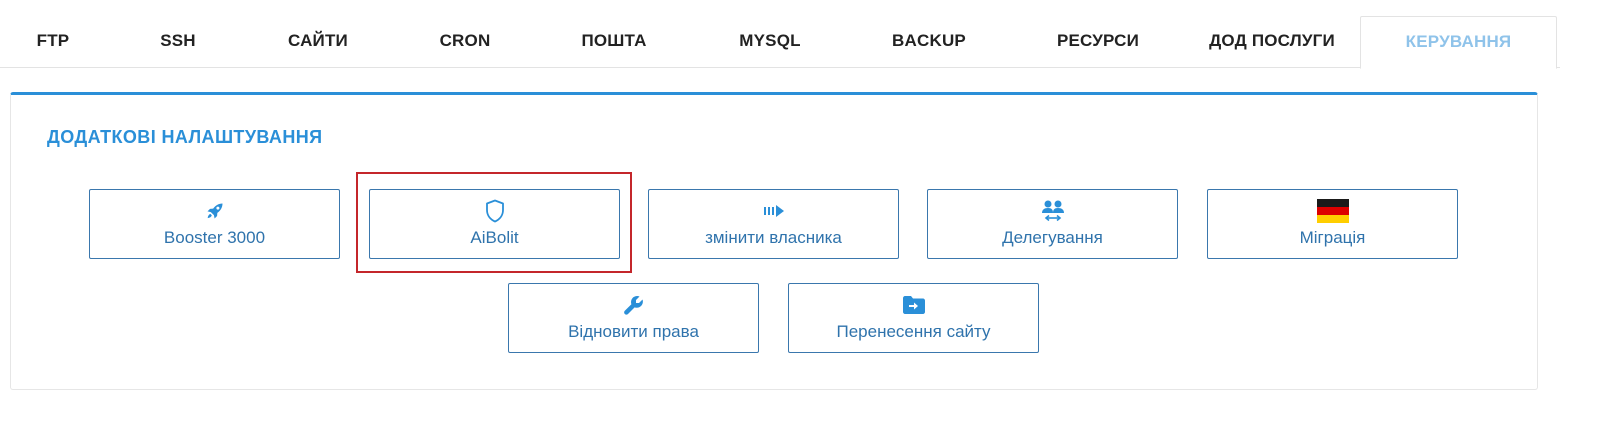  What do you see at coordinates (465, 41) in the screenshot?
I see `tab-cron: CRON` at bounding box center [465, 41].